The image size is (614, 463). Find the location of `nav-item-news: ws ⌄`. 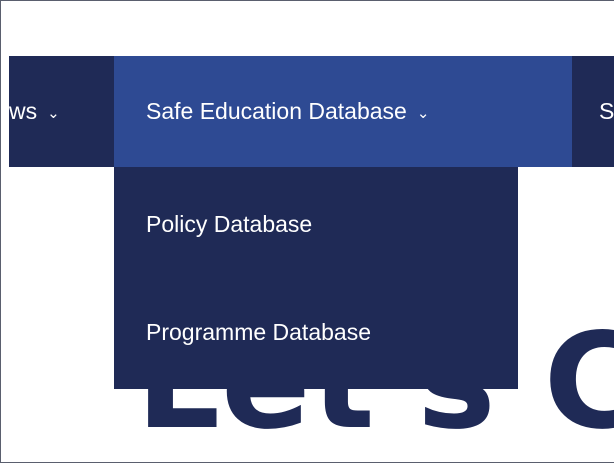

nav-item-news: ws ⌄ is located at coordinates (34, 111).